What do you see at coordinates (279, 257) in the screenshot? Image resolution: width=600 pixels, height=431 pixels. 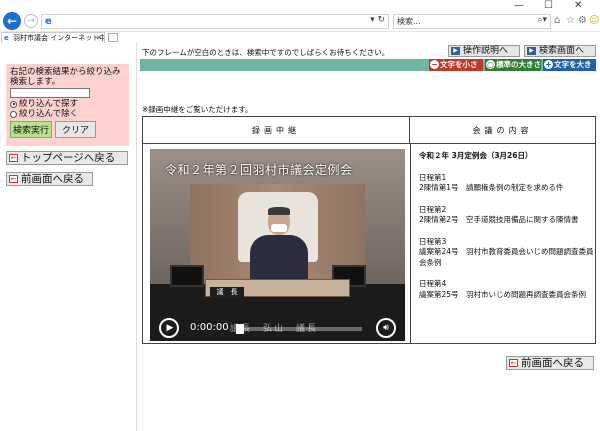 I see `video-speaker-body` at bounding box center [279, 257].